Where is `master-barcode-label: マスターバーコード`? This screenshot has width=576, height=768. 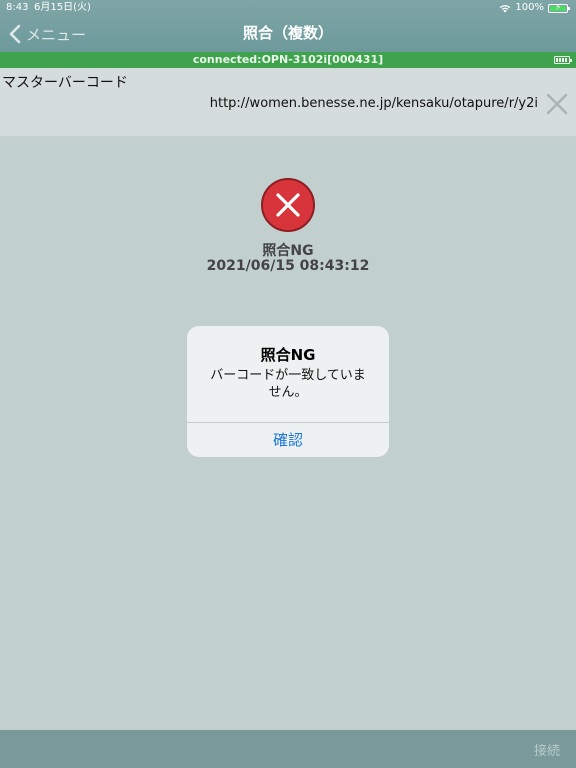 master-barcode-label: マスターバーコード is located at coordinates (65, 83).